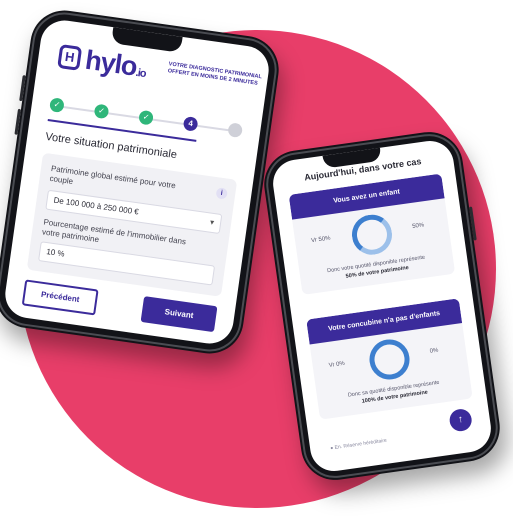 This screenshot has width=513, height=525. What do you see at coordinates (111, 63) in the screenshot?
I see `logo-name: hylo` at bounding box center [111, 63].